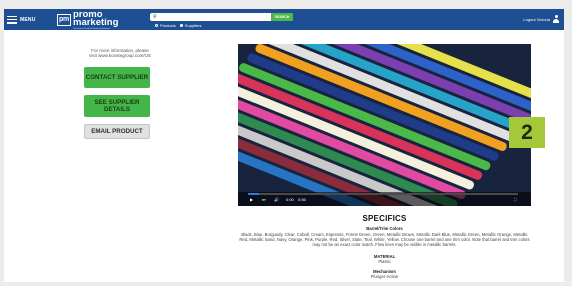 Image resolution: width=572 pixels, height=286 pixels. Describe the element at coordinates (28, 19) in the screenshot. I see `menu-label: MENU` at that location.